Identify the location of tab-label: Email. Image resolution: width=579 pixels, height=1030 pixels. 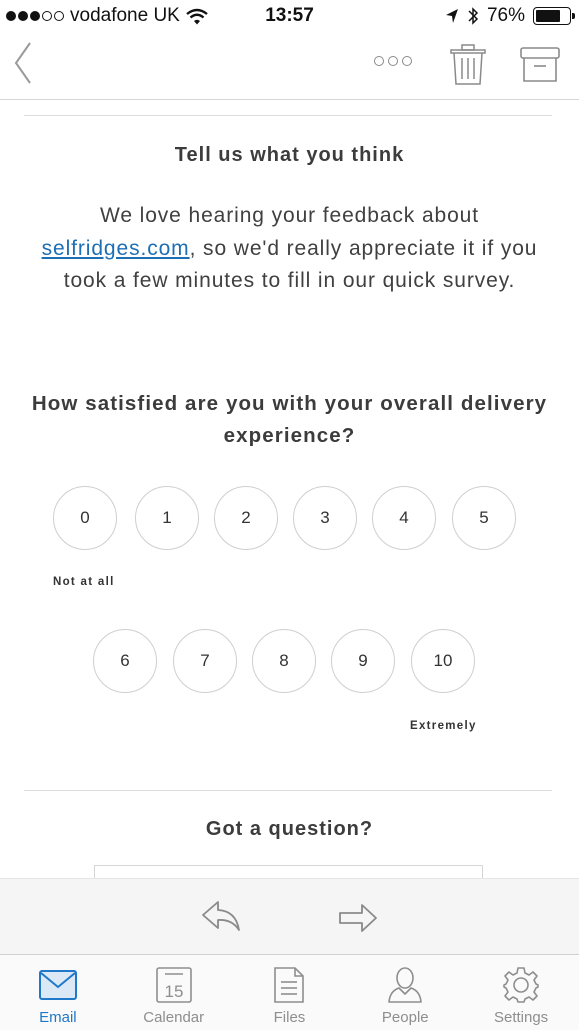
(58, 1017).